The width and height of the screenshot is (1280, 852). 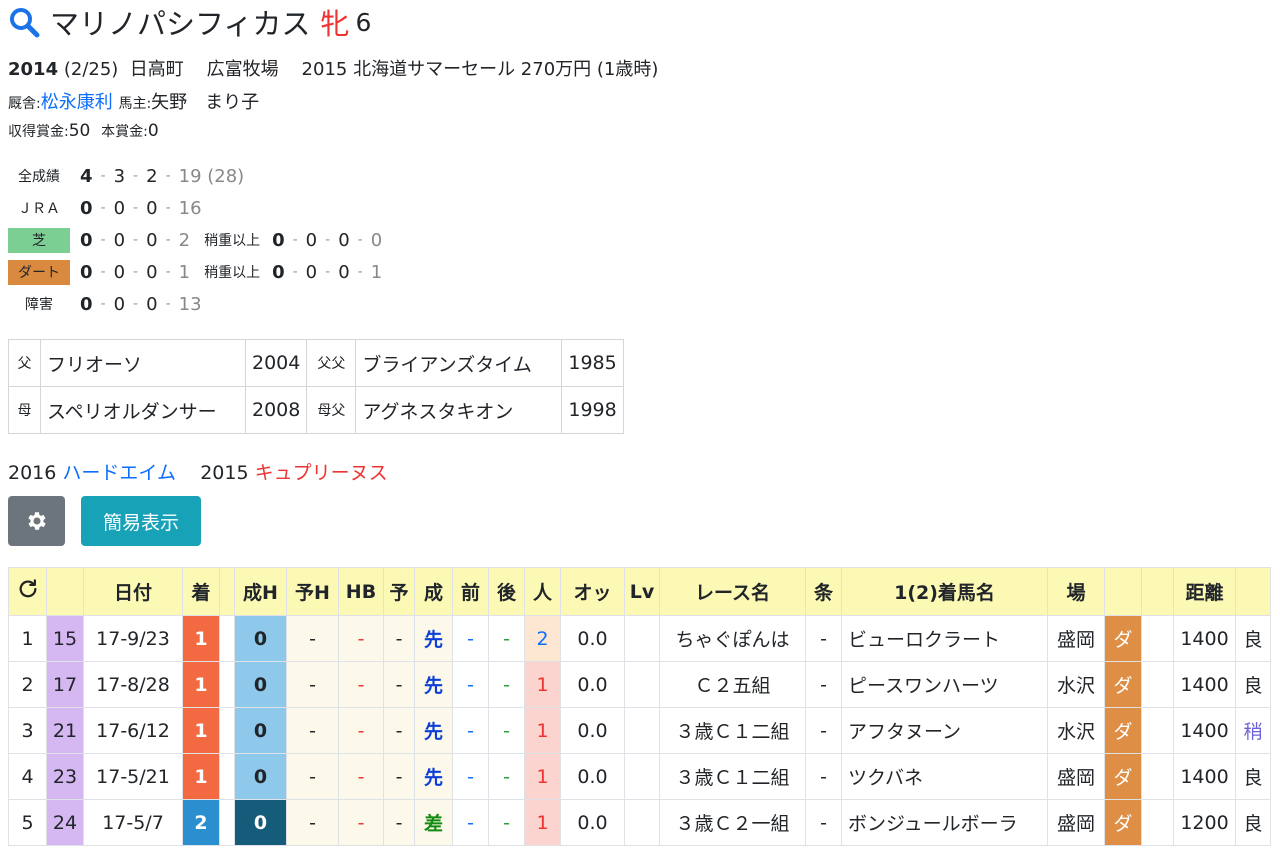 I want to click on earnings-value: 50, so click(x=79, y=131).